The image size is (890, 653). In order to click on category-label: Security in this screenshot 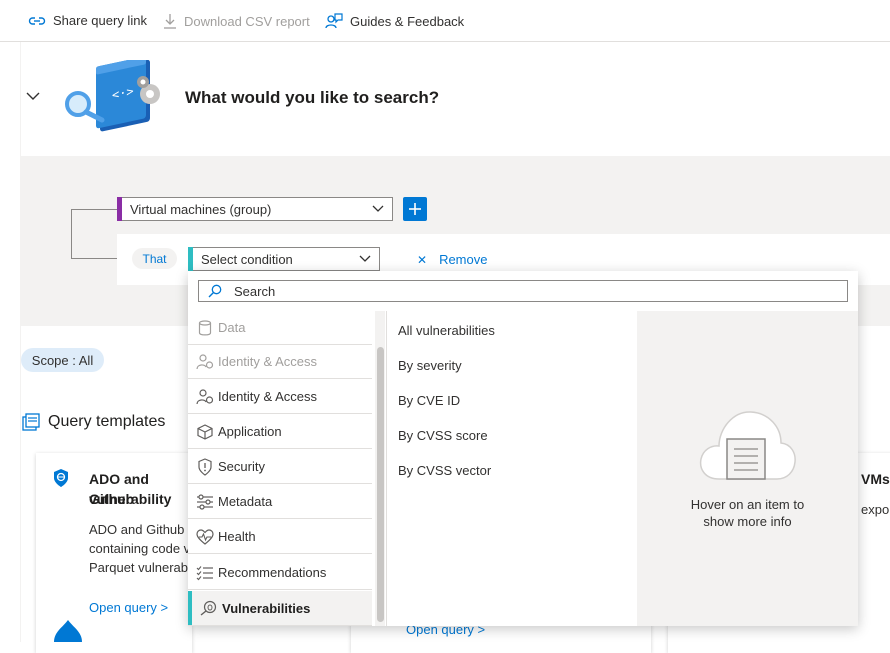, I will do `click(241, 466)`.